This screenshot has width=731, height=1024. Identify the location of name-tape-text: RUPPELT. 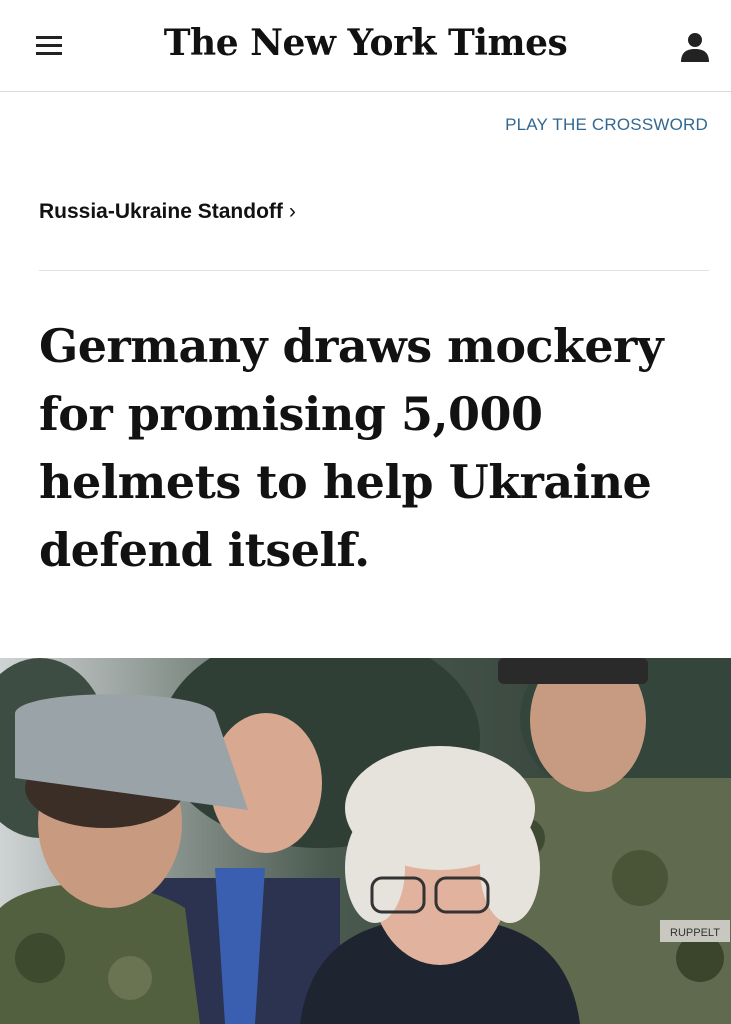
(695, 933).